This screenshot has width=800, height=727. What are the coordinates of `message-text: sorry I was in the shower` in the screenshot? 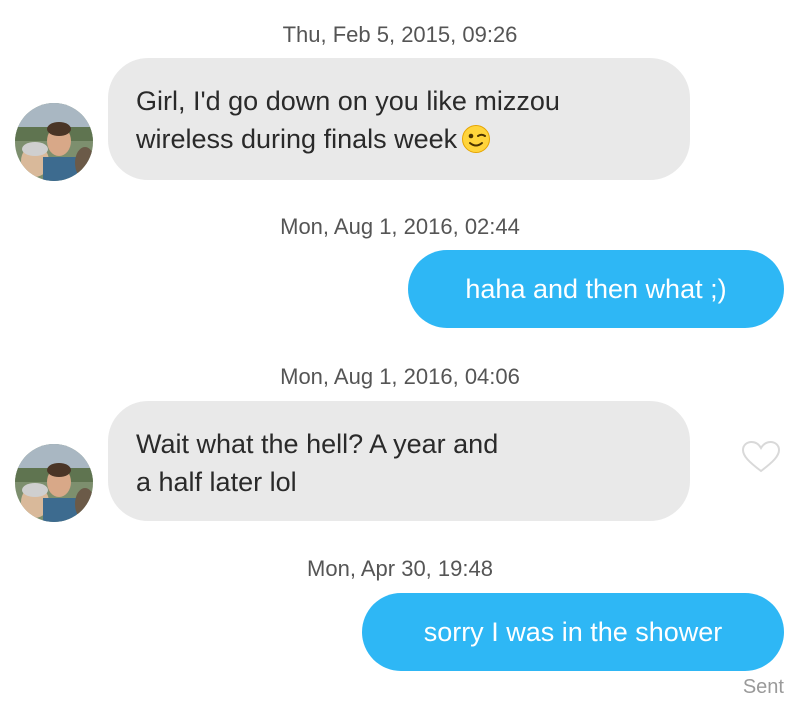 It's located at (573, 632).